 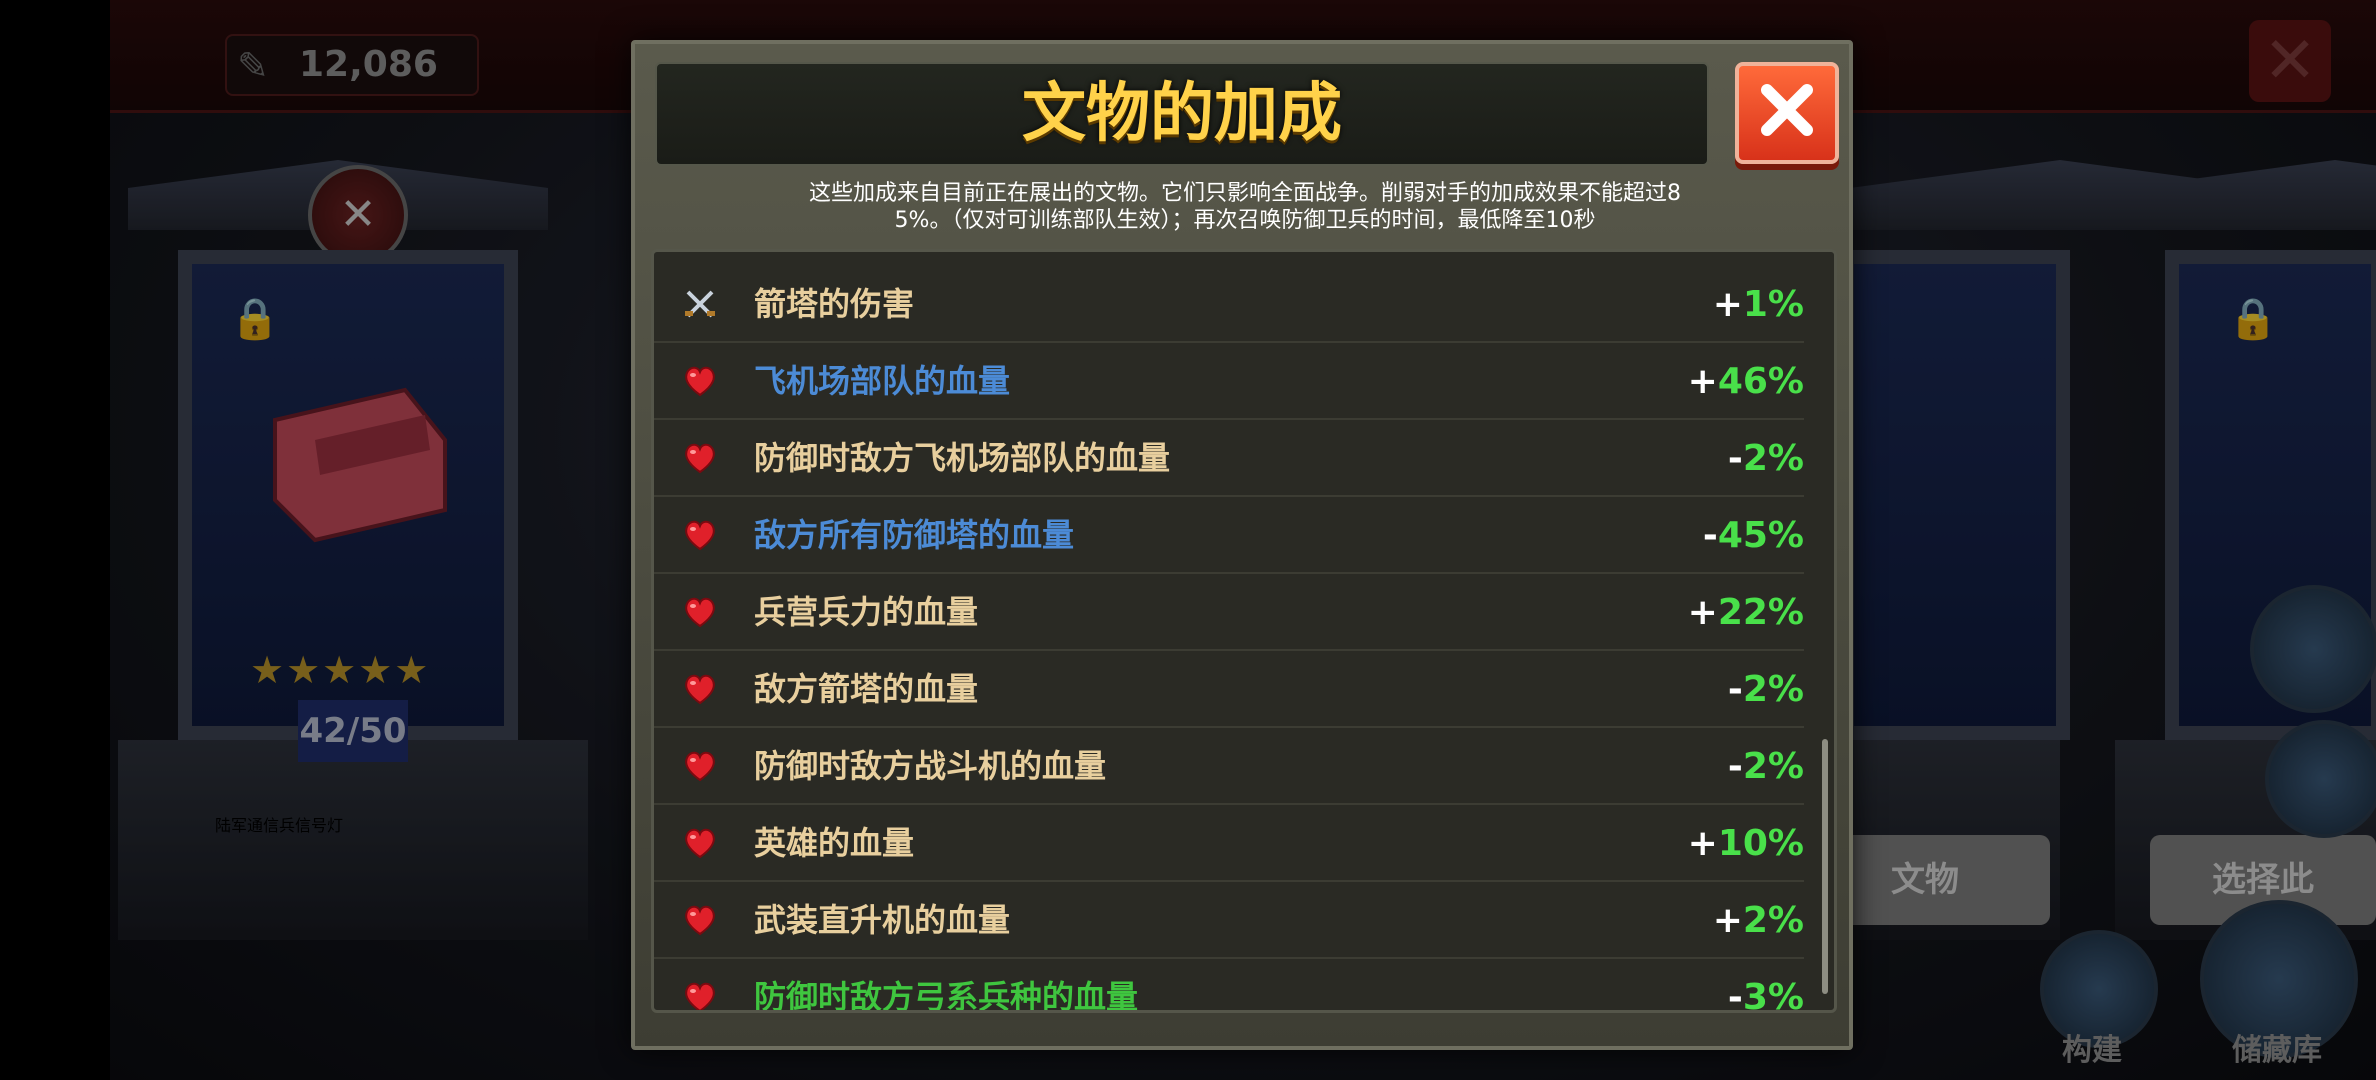 I want to click on close-icon, so click(x=1787, y=110).